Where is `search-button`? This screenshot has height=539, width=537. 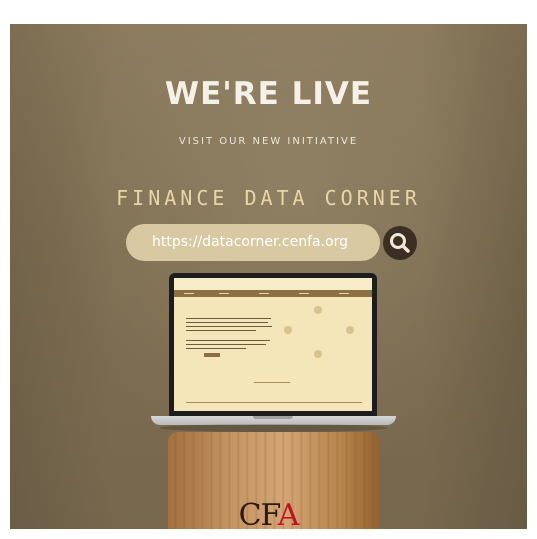
search-button is located at coordinates (400, 243).